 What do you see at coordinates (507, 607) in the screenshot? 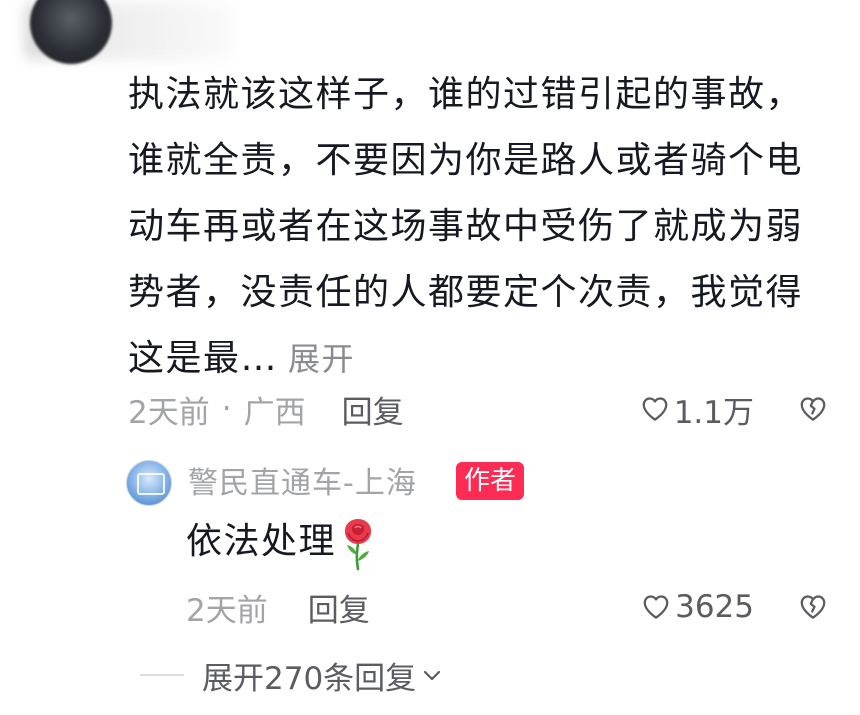
I see `author-reply-meta-row: 2天前 回复 3625` at bounding box center [507, 607].